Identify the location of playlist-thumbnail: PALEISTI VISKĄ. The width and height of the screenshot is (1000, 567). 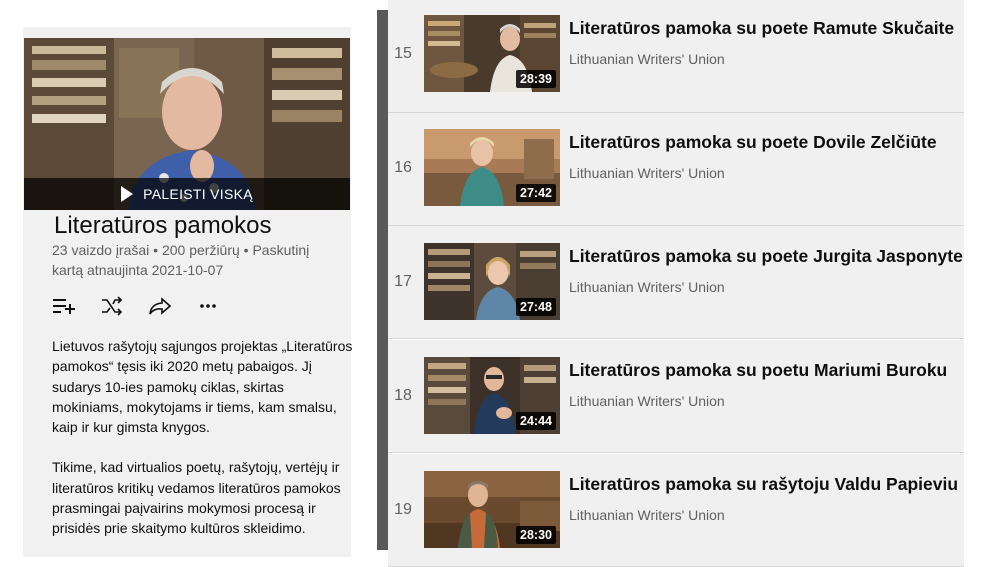
(187, 124).